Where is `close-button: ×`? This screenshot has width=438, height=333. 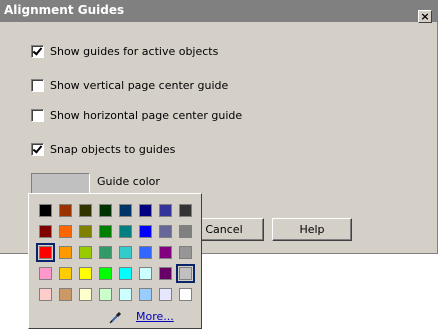 close-button: × is located at coordinates (425, 16).